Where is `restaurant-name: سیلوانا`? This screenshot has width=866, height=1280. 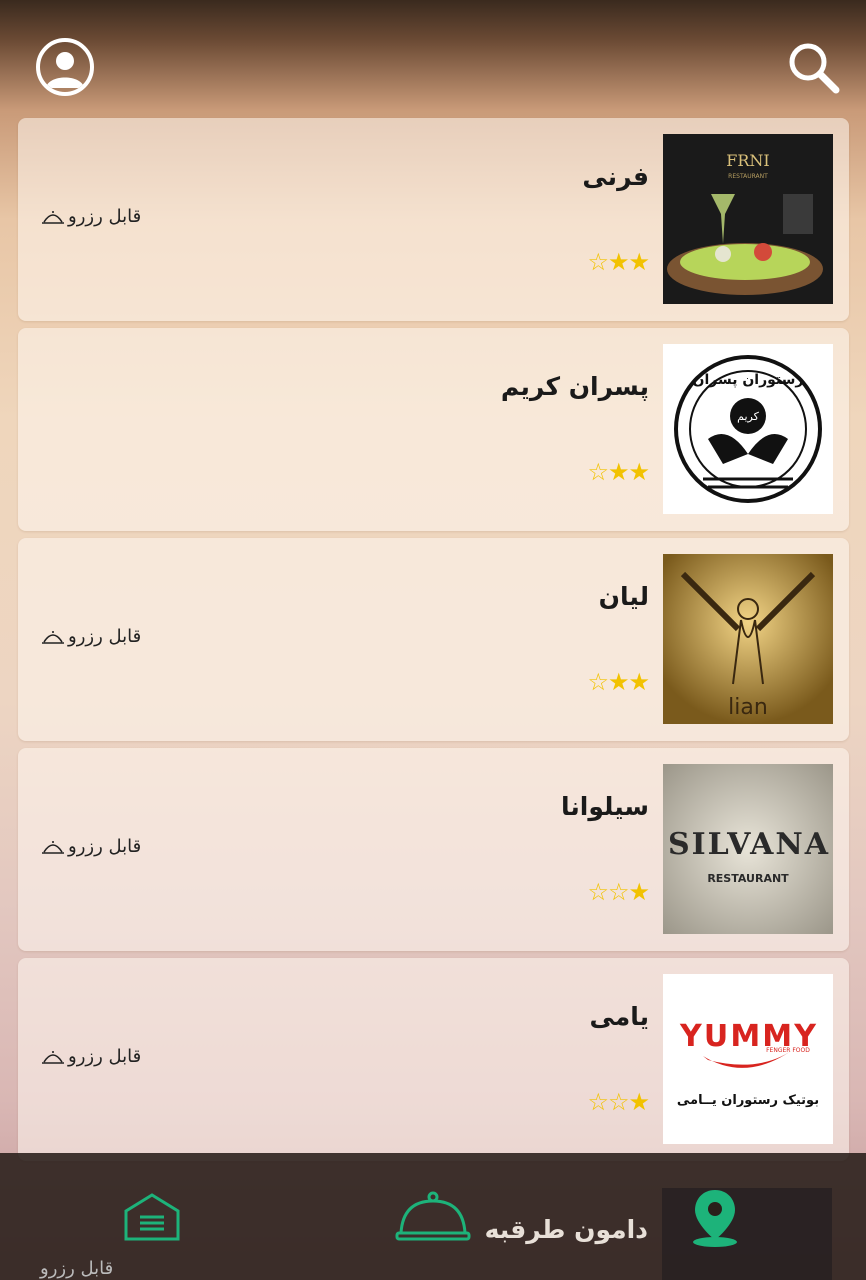 restaurant-name: سیلوانا is located at coordinates (604, 806).